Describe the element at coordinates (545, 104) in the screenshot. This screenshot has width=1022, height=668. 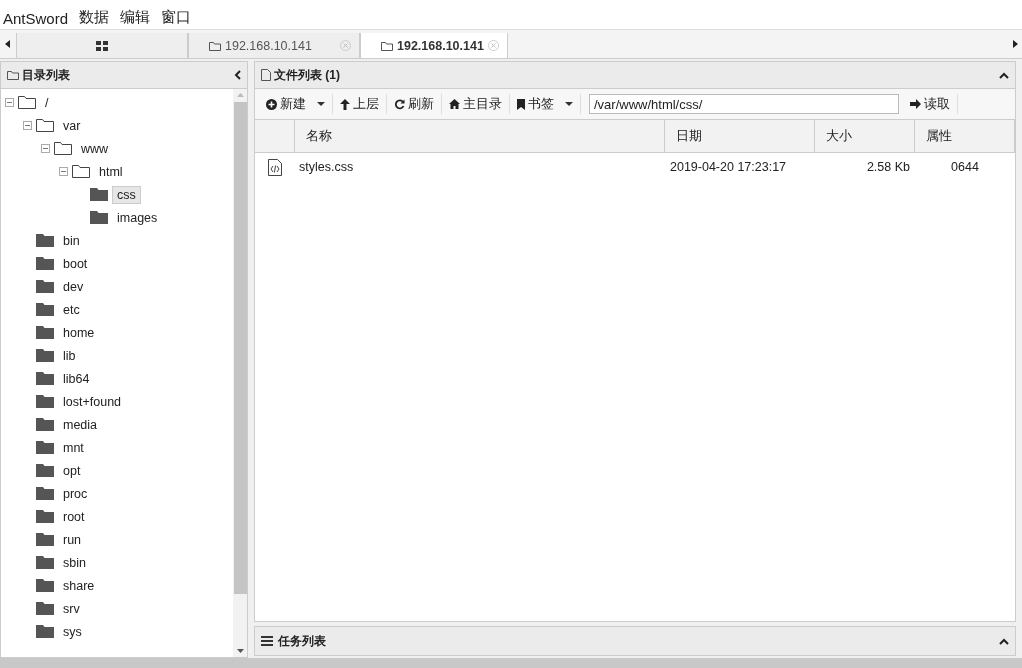
I see `dropdown-button: 书签` at that location.